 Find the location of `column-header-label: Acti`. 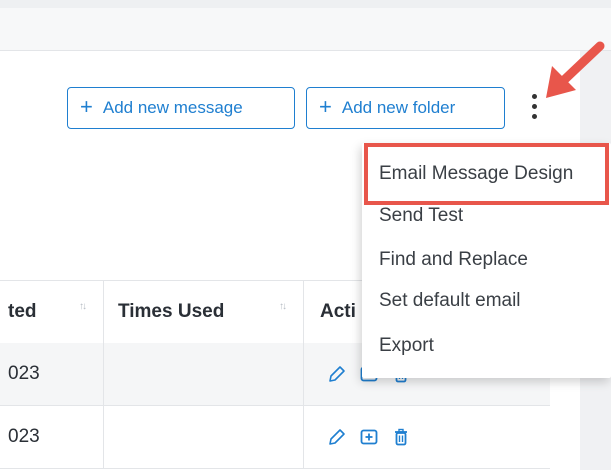

column-header-label: Acti is located at coordinates (338, 311).